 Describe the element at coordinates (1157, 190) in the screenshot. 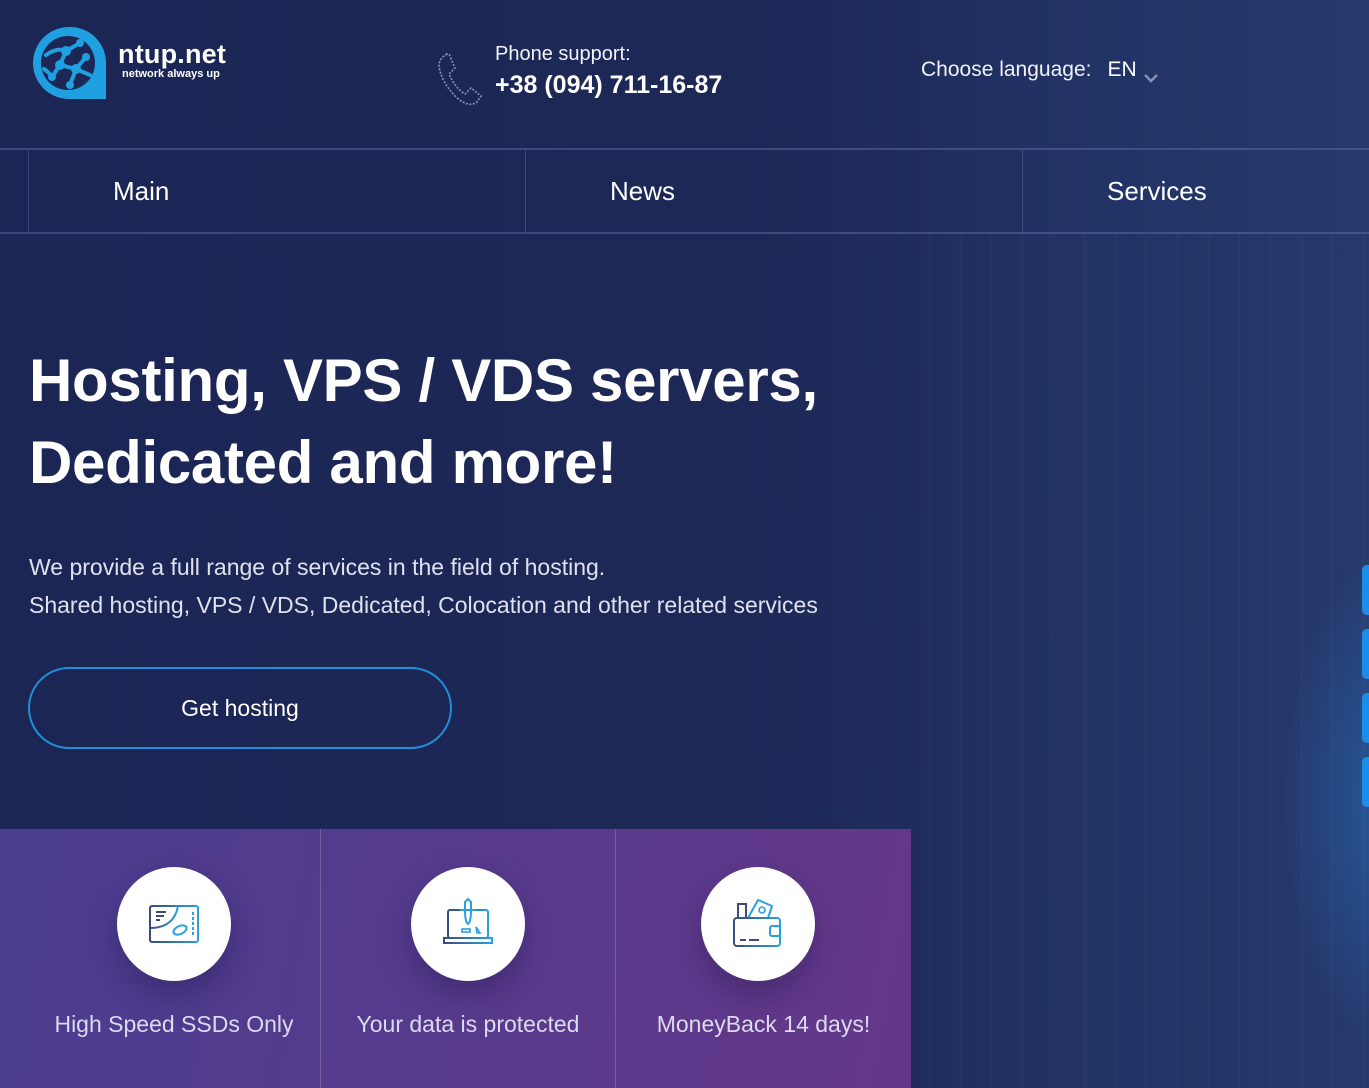

I see `nav-item-label: Services` at that location.